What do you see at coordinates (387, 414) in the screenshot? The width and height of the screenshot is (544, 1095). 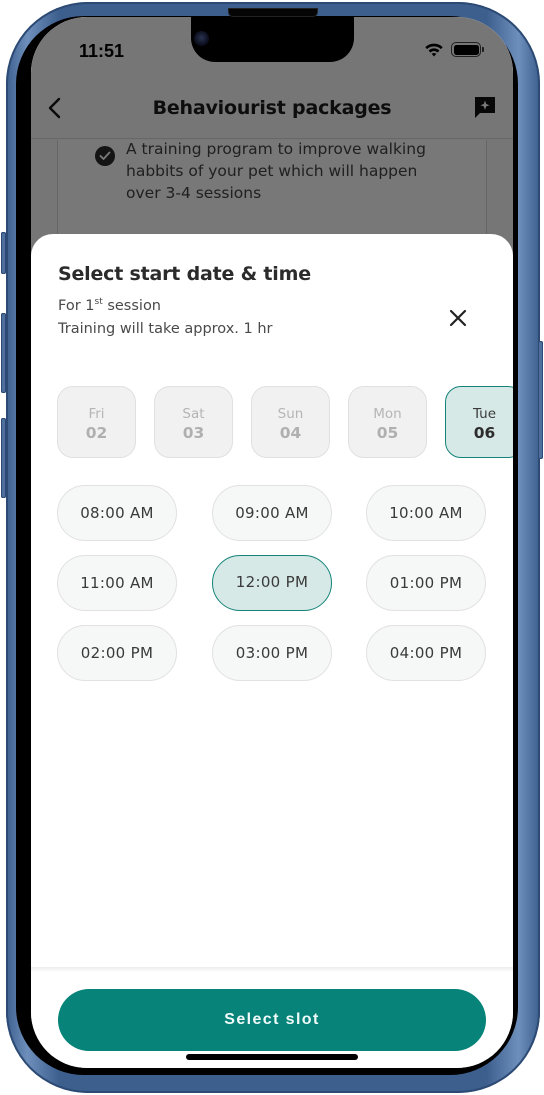 I see `date-day: Mon` at bounding box center [387, 414].